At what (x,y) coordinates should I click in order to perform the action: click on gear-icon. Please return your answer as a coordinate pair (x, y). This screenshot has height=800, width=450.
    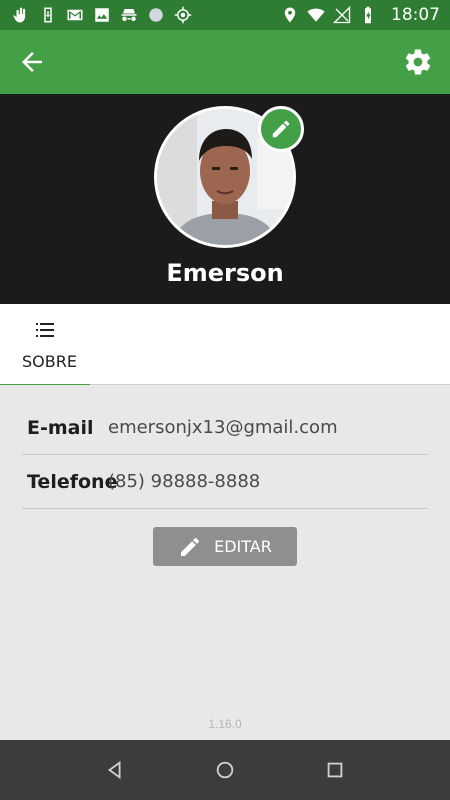
    Looking at the image, I should click on (418, 62).